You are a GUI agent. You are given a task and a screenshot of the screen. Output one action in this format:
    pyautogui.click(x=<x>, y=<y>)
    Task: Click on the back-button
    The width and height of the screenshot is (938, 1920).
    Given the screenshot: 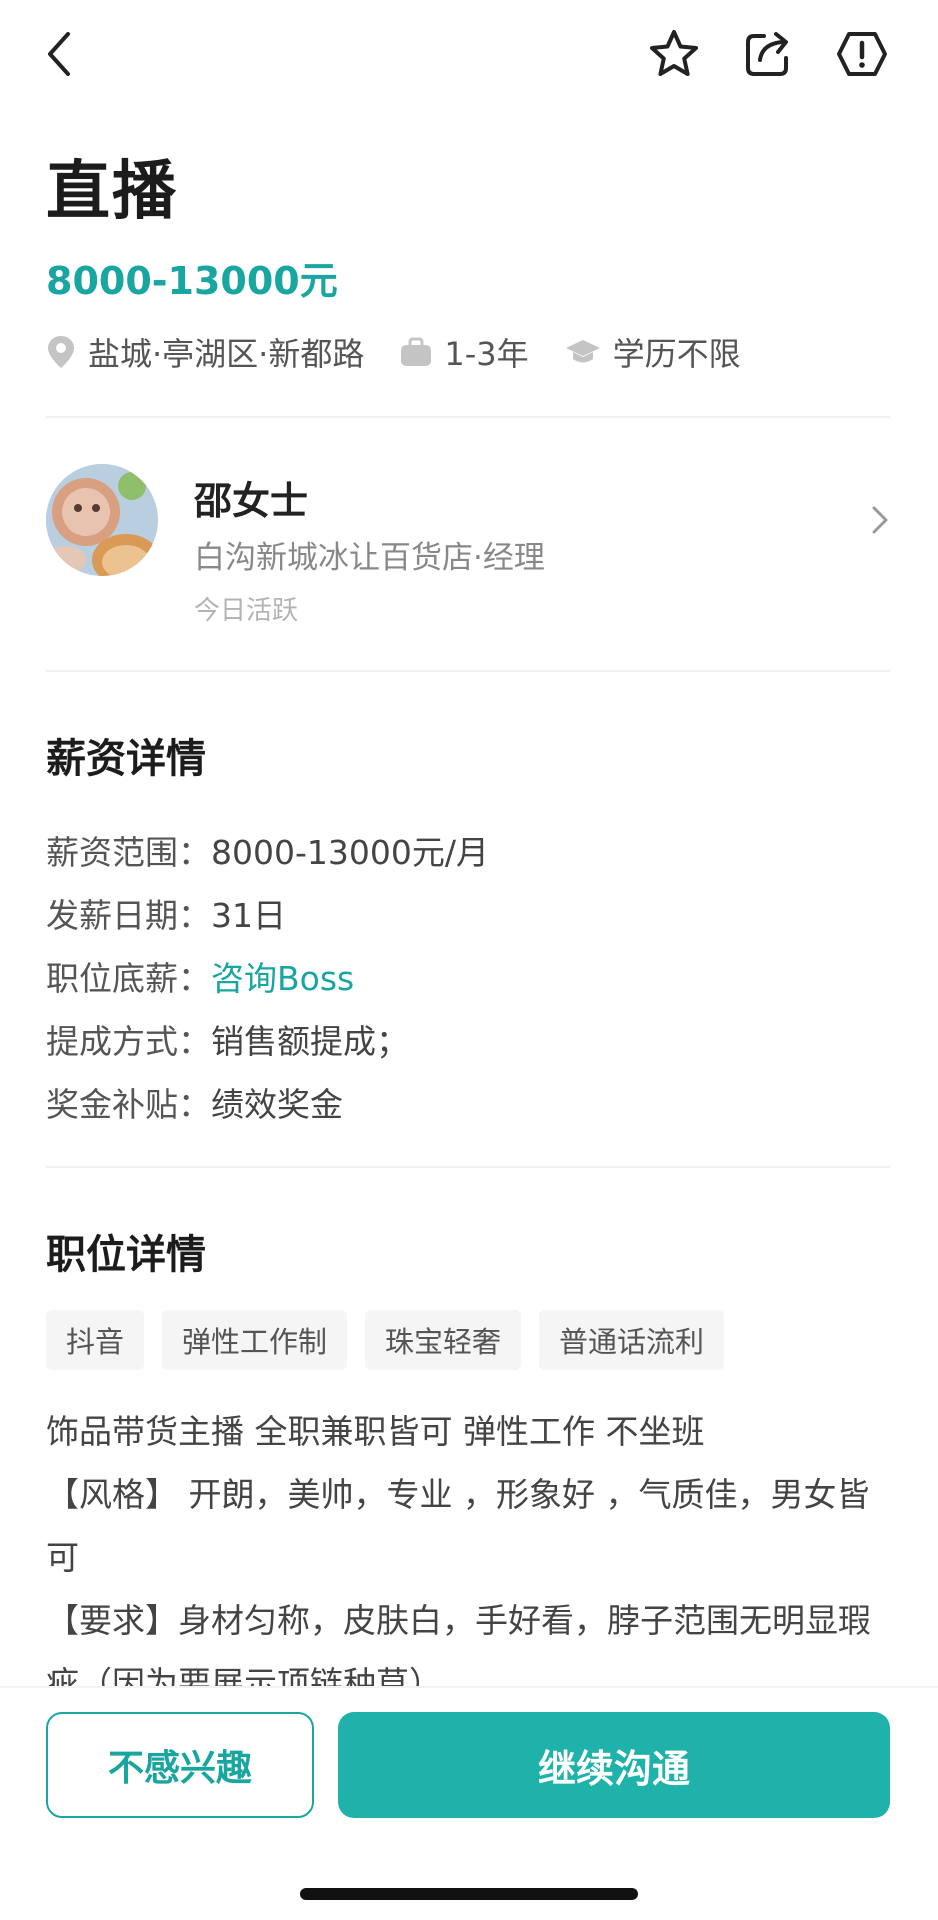 What is the action you would take?
    pyautogui.click(x=60, y=54)
    